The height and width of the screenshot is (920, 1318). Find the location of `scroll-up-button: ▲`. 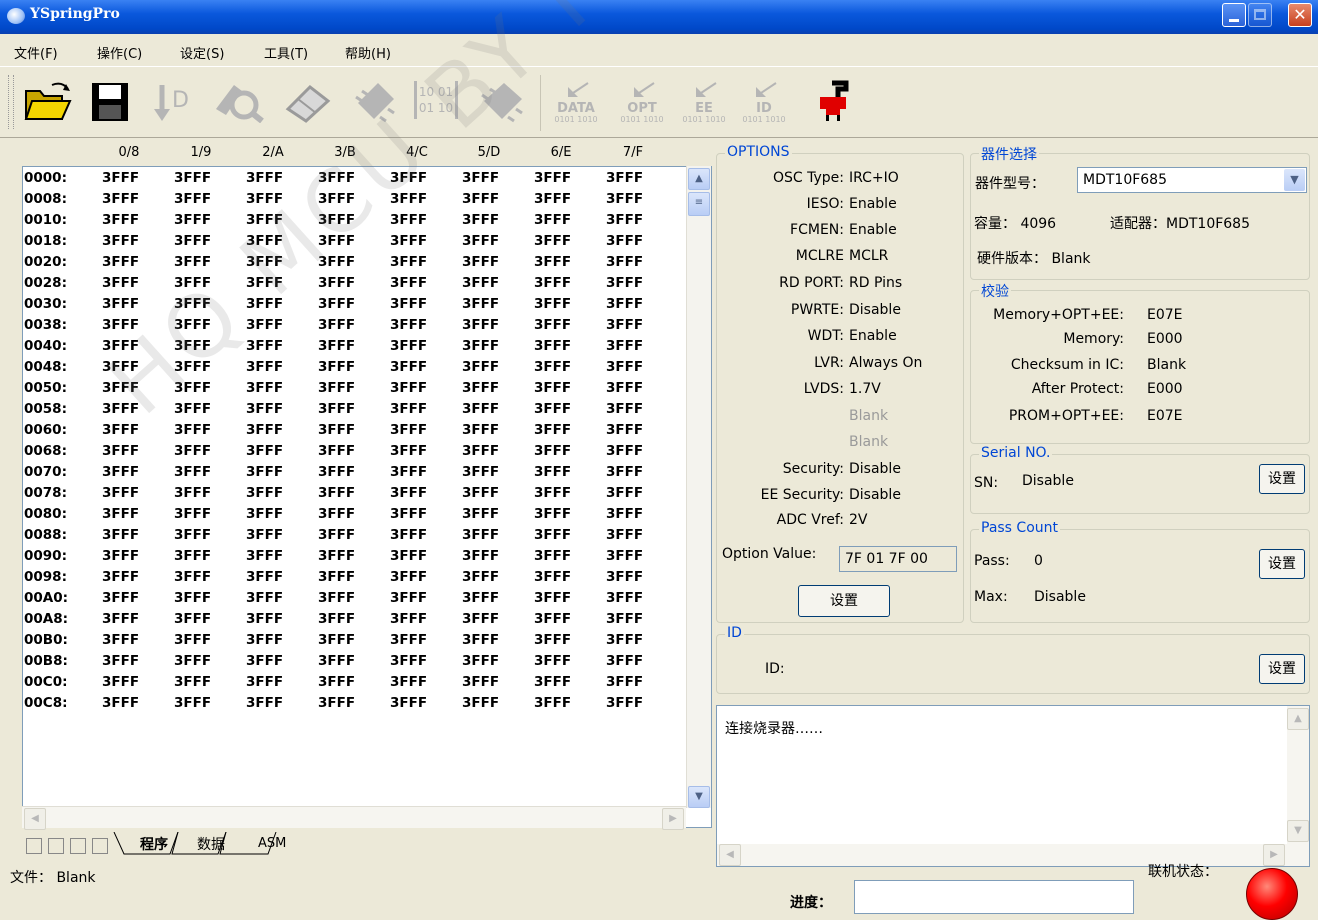

scroll-up-button: ▲ is located at coordinates (699, 179).